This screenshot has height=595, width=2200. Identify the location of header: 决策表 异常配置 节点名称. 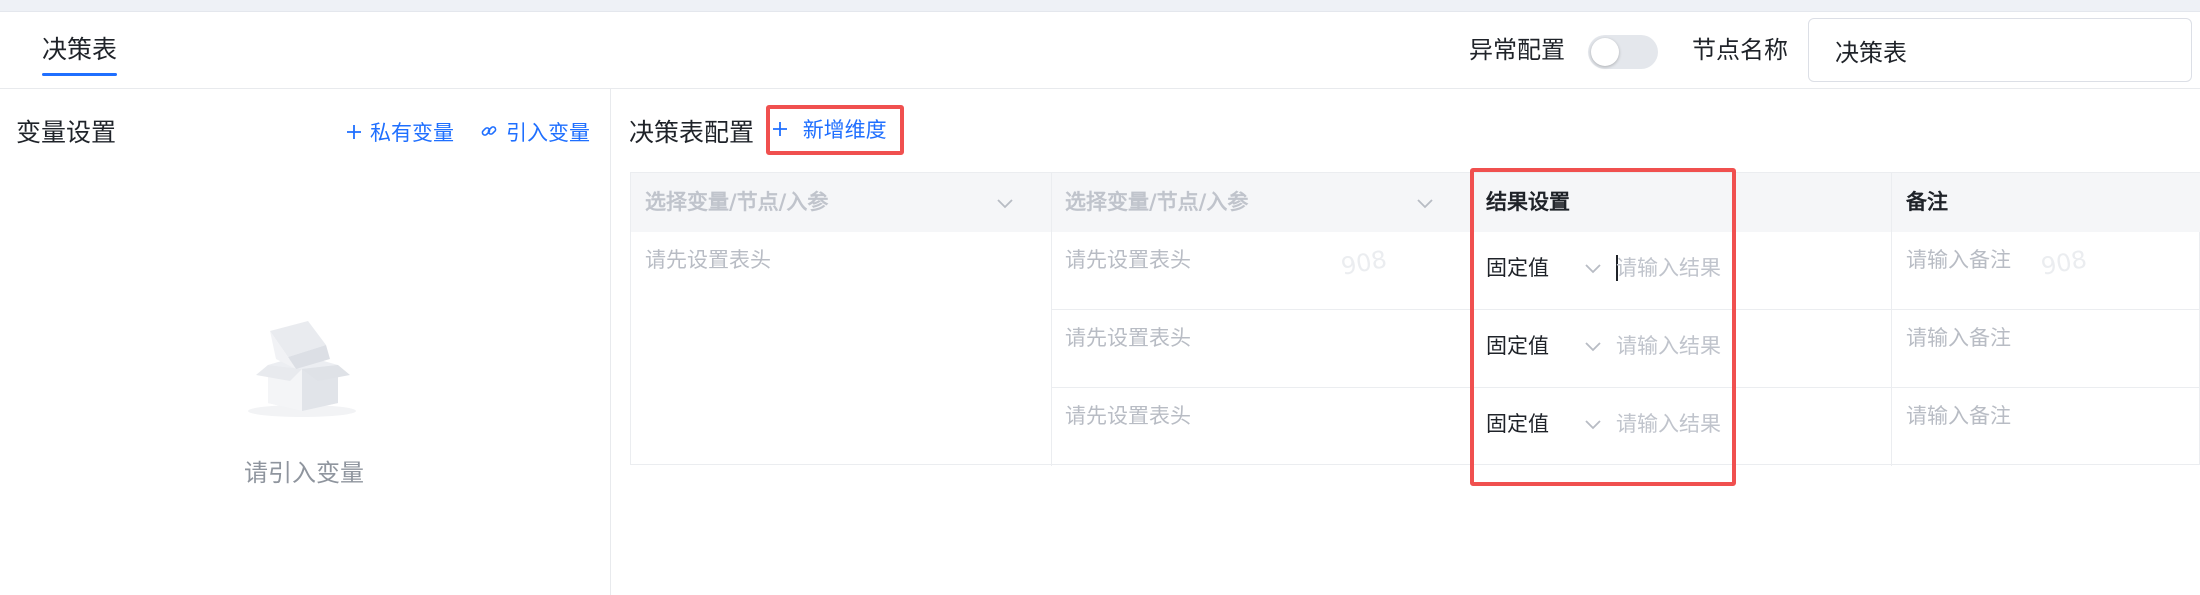
(1100, 50).